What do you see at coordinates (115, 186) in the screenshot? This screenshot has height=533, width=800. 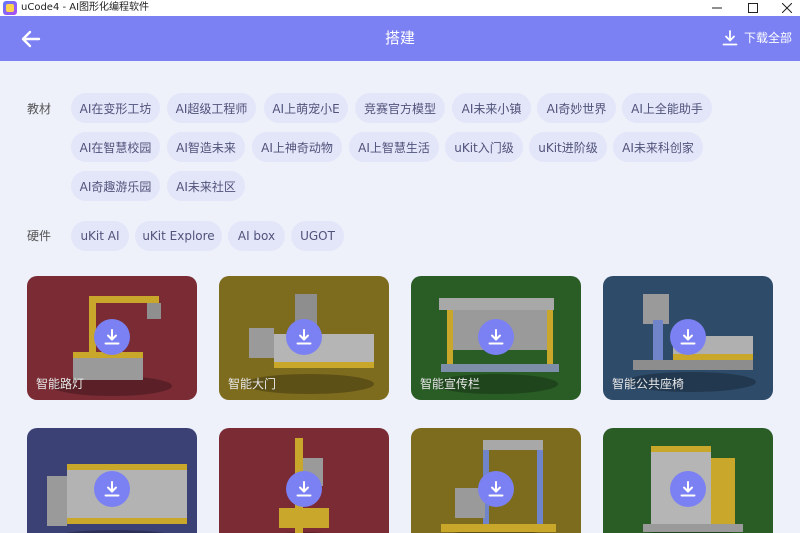 I see `filter-chip-textbook: AI奇趣游乐园` at bounding box center [115, 186].